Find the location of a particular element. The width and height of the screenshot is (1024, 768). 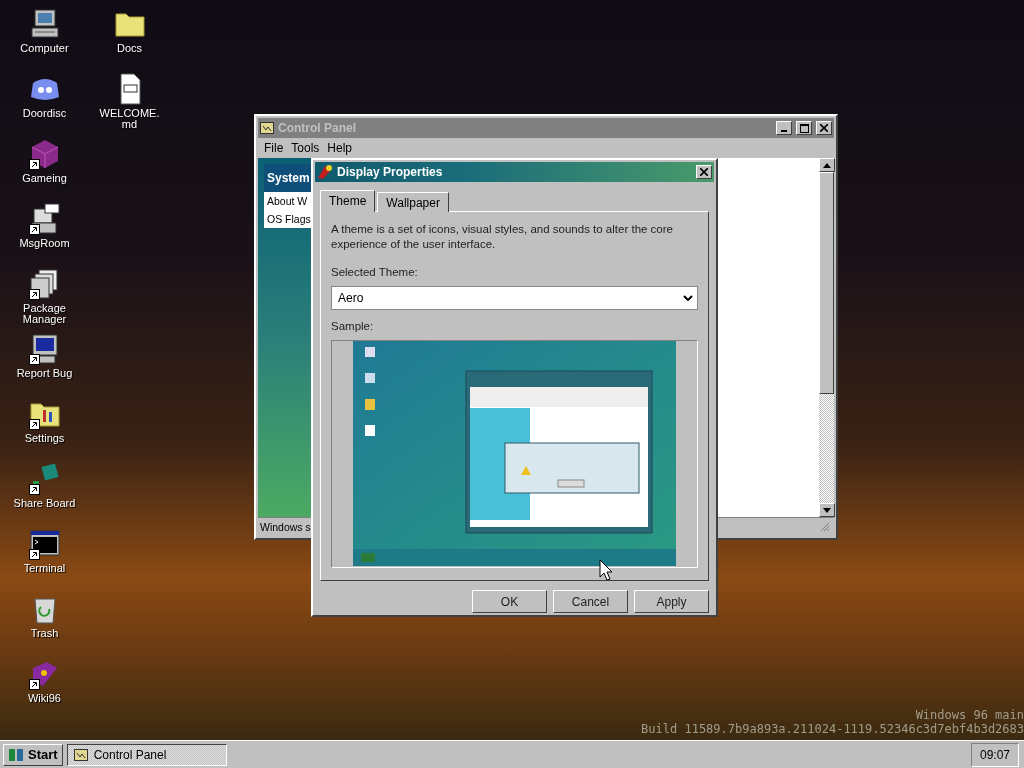

field-label: Selected Theme: is located at coordinates (375, 272).